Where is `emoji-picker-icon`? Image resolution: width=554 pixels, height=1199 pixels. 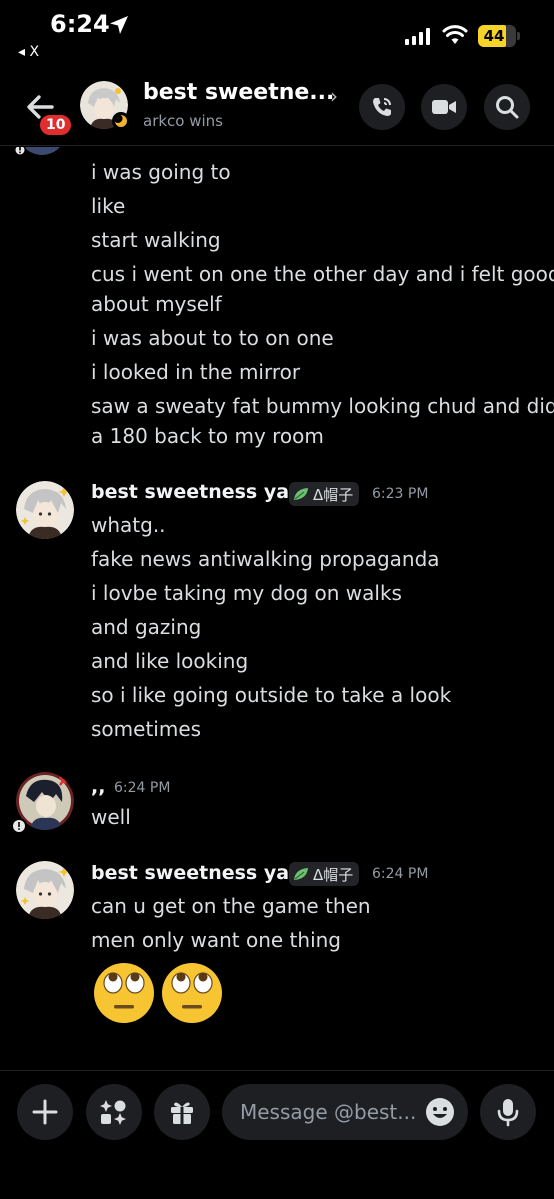 emoji-picker-icon is located at coordinates (440, 1112).